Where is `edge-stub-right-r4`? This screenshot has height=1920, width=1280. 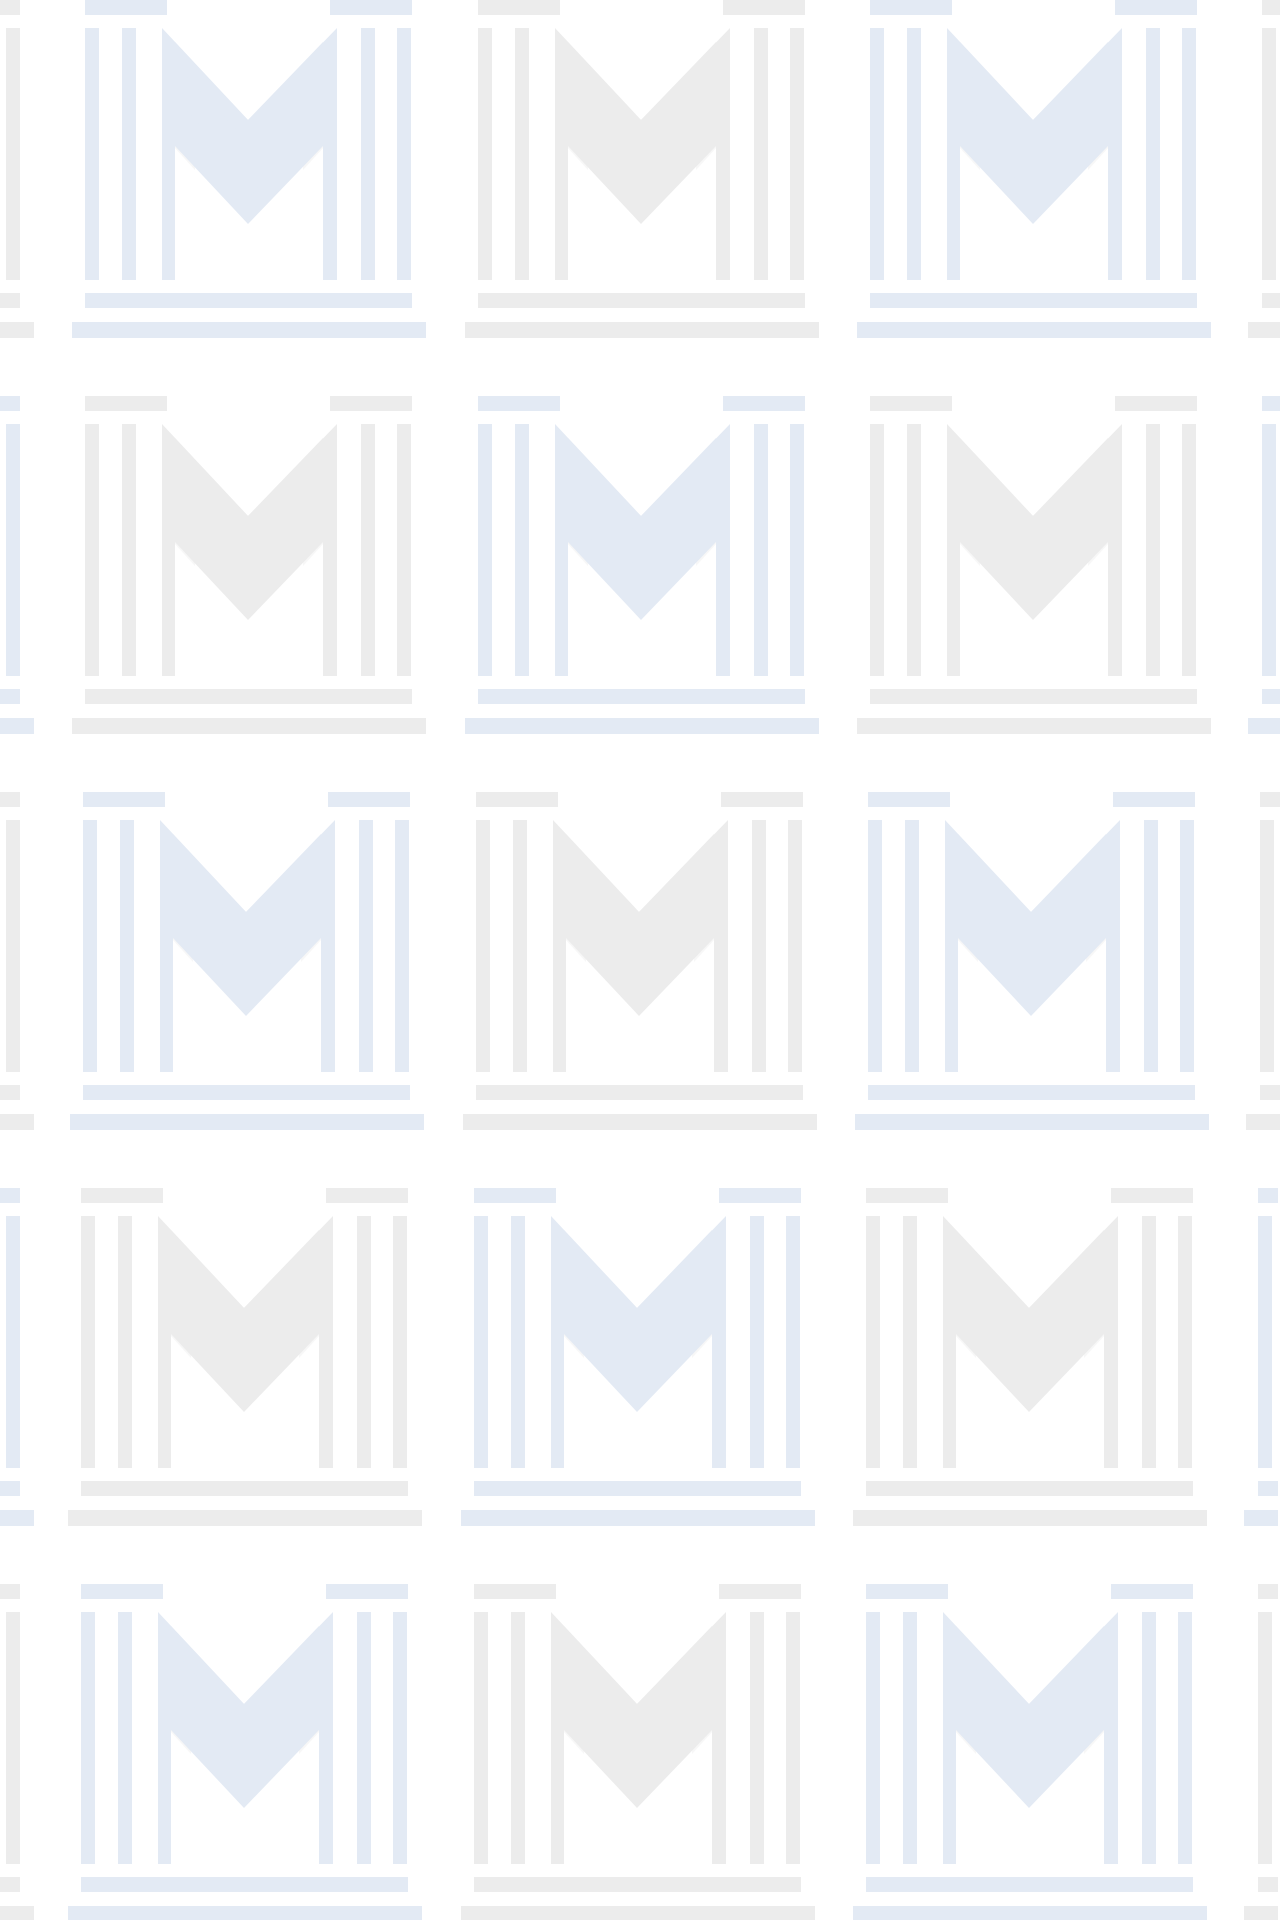 edge-stub-right-r4 is located at coordinates (1261, 1357).